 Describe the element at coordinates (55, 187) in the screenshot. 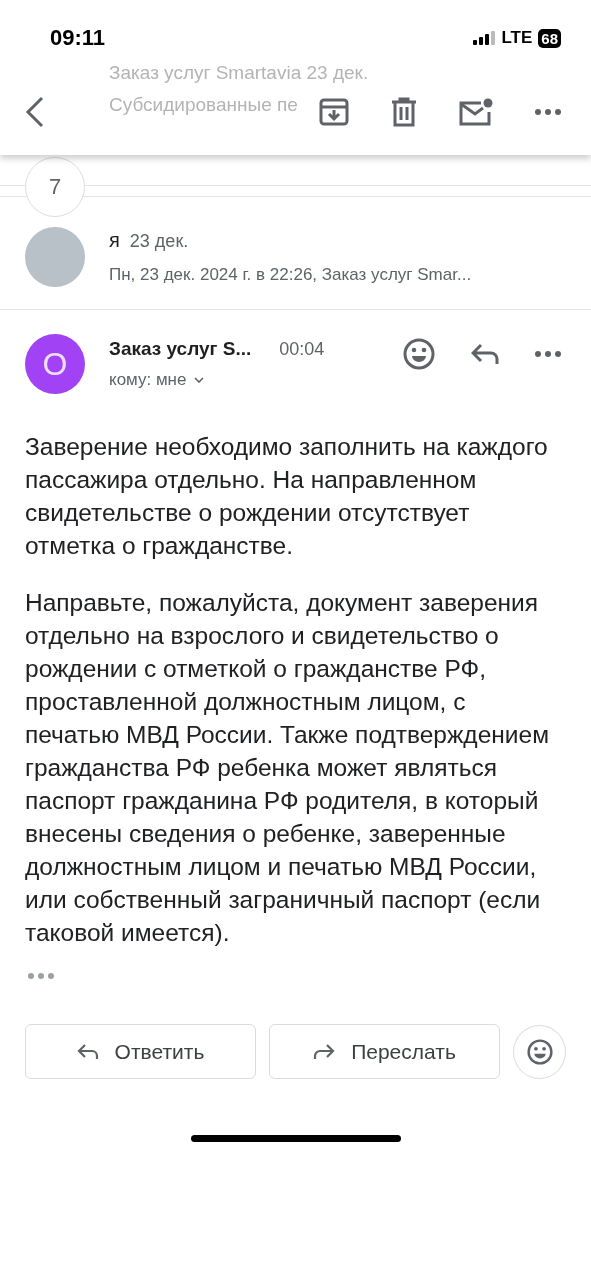

I see `collapsed-count: 7` at that location.